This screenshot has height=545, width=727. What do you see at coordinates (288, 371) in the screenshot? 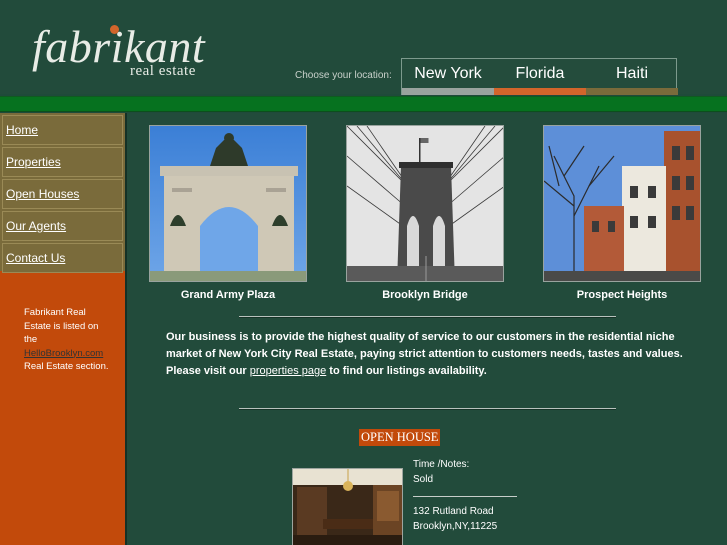
I see `properties-page-link: properties page` at bounding box center [288, 371].